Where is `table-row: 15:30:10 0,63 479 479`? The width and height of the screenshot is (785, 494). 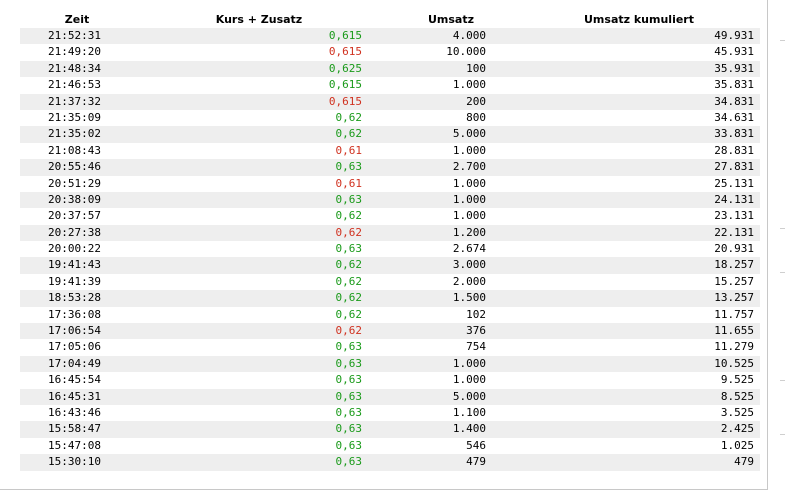
table-row: 15:30:10 0,63 479 479 is located at coordinates (390, 462).